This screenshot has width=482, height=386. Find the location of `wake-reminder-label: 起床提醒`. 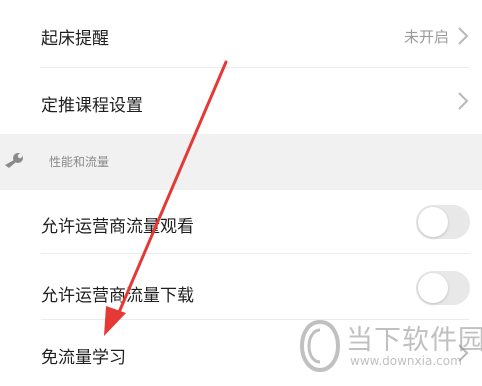

wake-reminder-label: 起床提醒 is located at coordinates (75, 39).